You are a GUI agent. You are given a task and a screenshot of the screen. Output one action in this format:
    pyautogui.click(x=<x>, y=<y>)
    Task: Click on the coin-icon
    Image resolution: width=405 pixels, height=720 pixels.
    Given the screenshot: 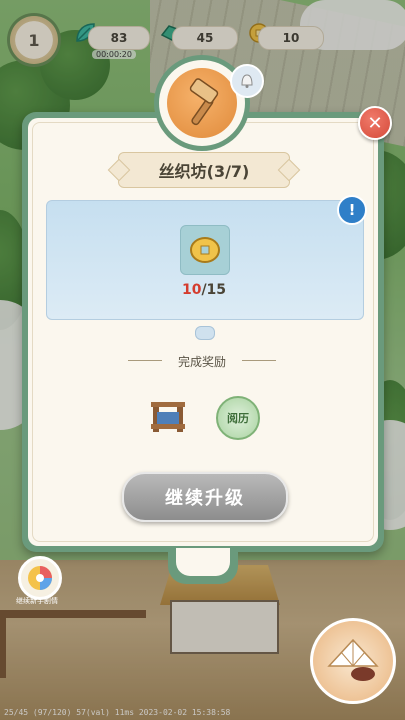 What is the action you would take?
    pyautogui.click(x=205, y=250)
    